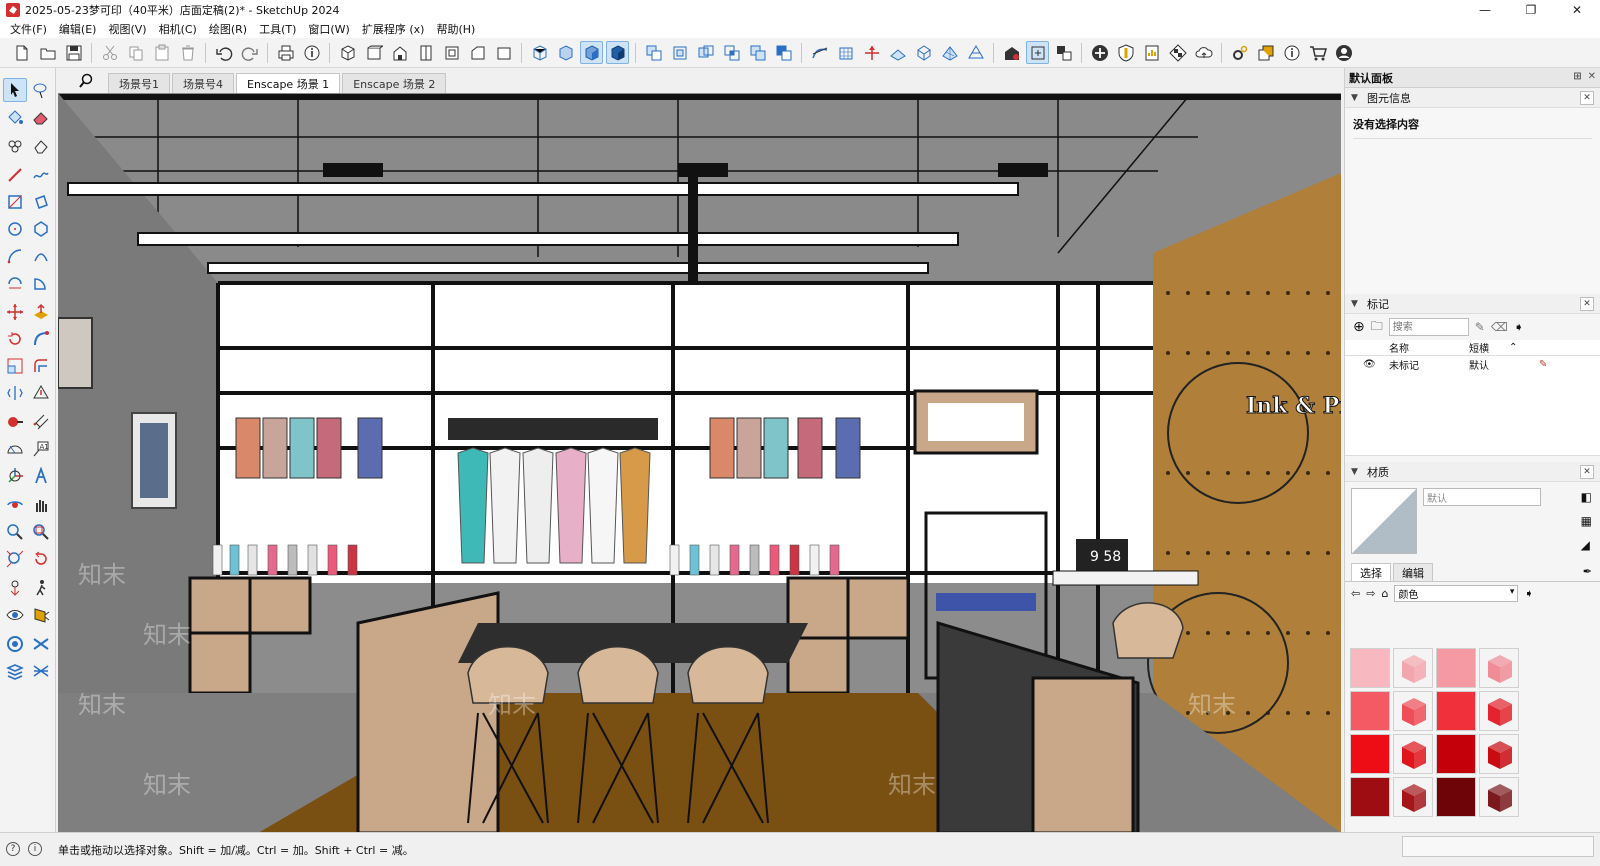 This screenshot has width=1600, height=866. I want to click on protractor-icon, so click(15, 449).